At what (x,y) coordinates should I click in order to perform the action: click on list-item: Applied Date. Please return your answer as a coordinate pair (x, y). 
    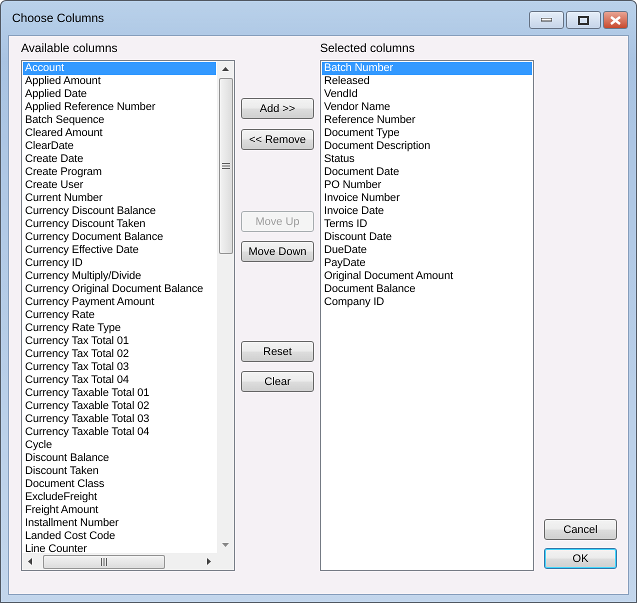
    Looking at the image, I should click on (119, 94).